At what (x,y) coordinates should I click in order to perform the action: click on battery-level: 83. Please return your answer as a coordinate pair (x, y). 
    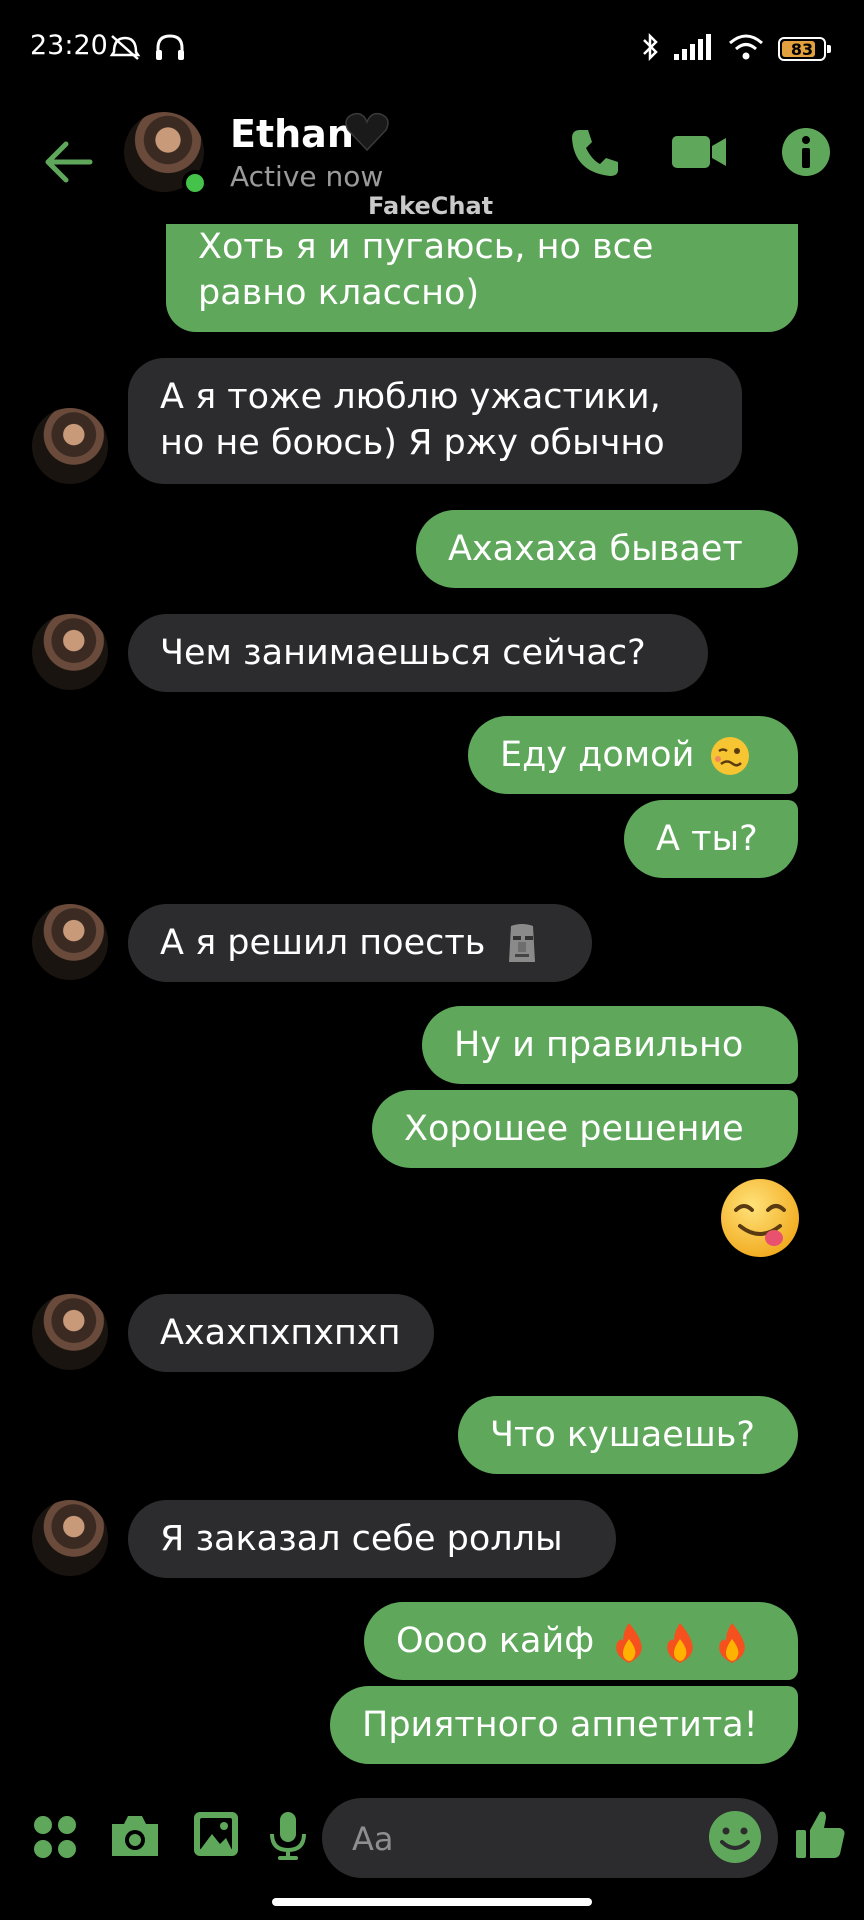
    Looking at the image, I should click on (802, 49).